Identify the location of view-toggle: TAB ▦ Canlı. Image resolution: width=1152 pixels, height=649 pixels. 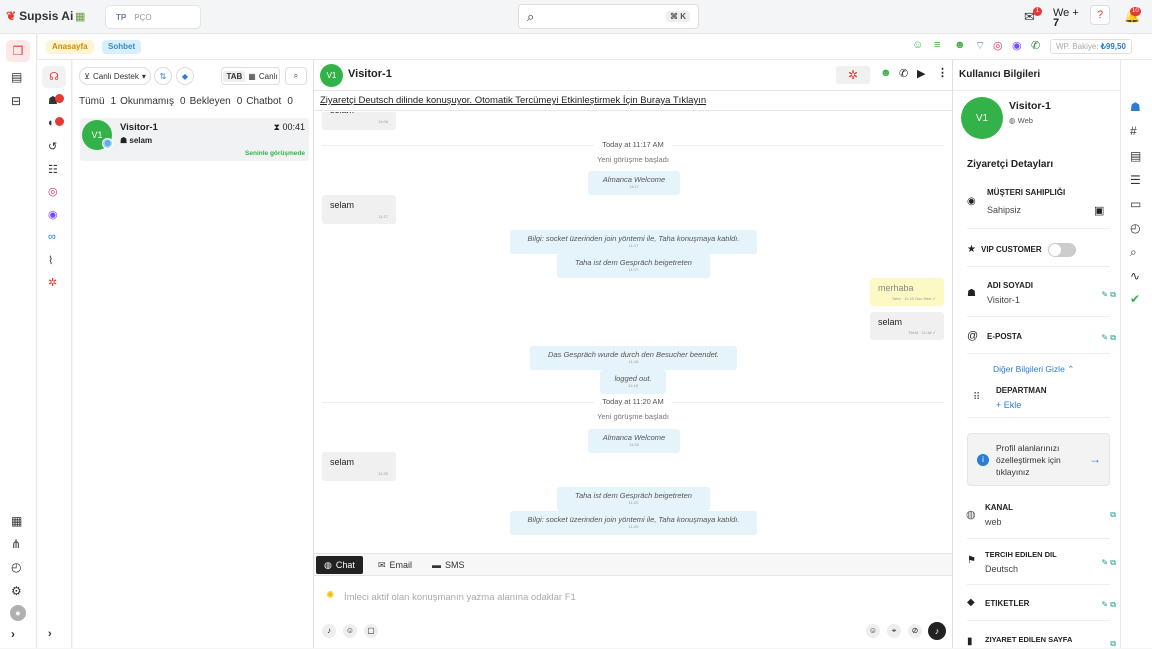
(250, 76).